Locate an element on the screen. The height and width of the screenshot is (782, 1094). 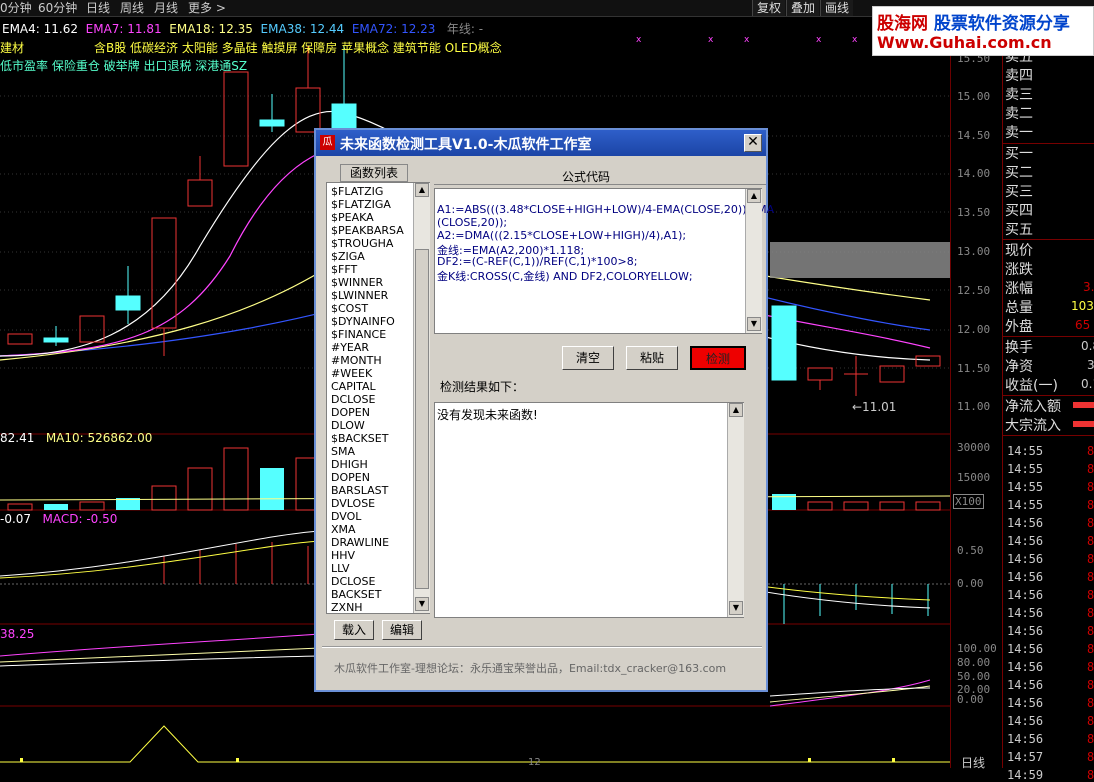
stat-change-label: 涨跌 is located at coordinates (1019, 270).